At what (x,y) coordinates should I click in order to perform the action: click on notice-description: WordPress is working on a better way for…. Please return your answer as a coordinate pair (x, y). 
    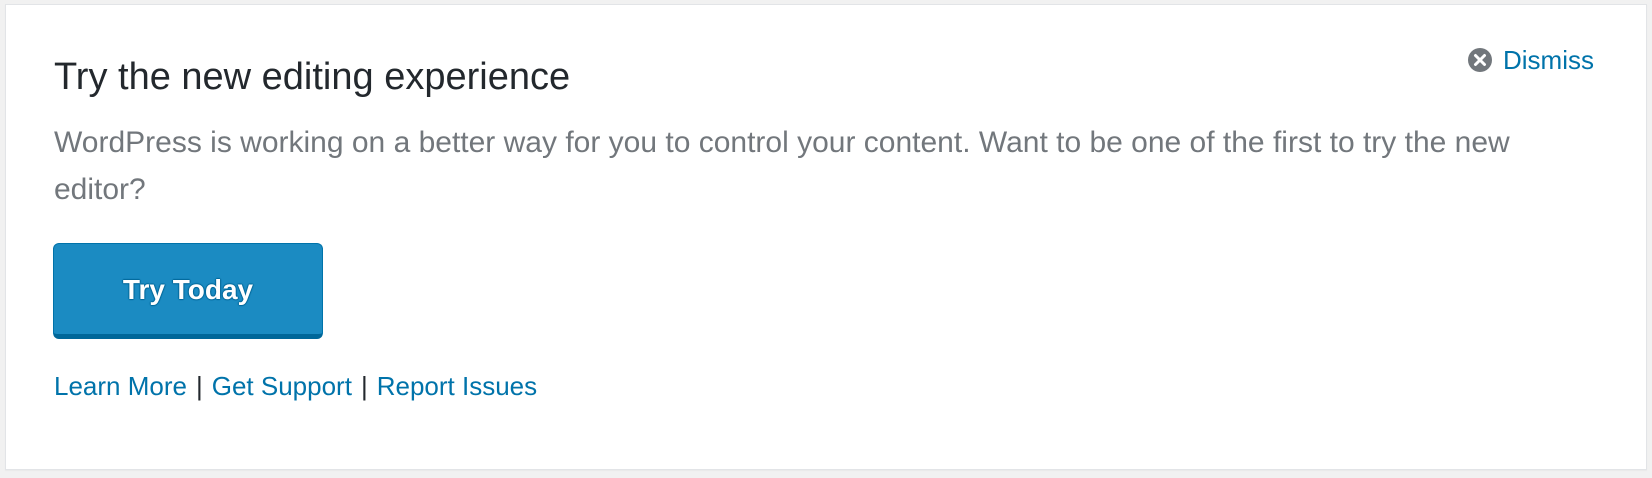
    Looking at the image, I should click on (782, 166).